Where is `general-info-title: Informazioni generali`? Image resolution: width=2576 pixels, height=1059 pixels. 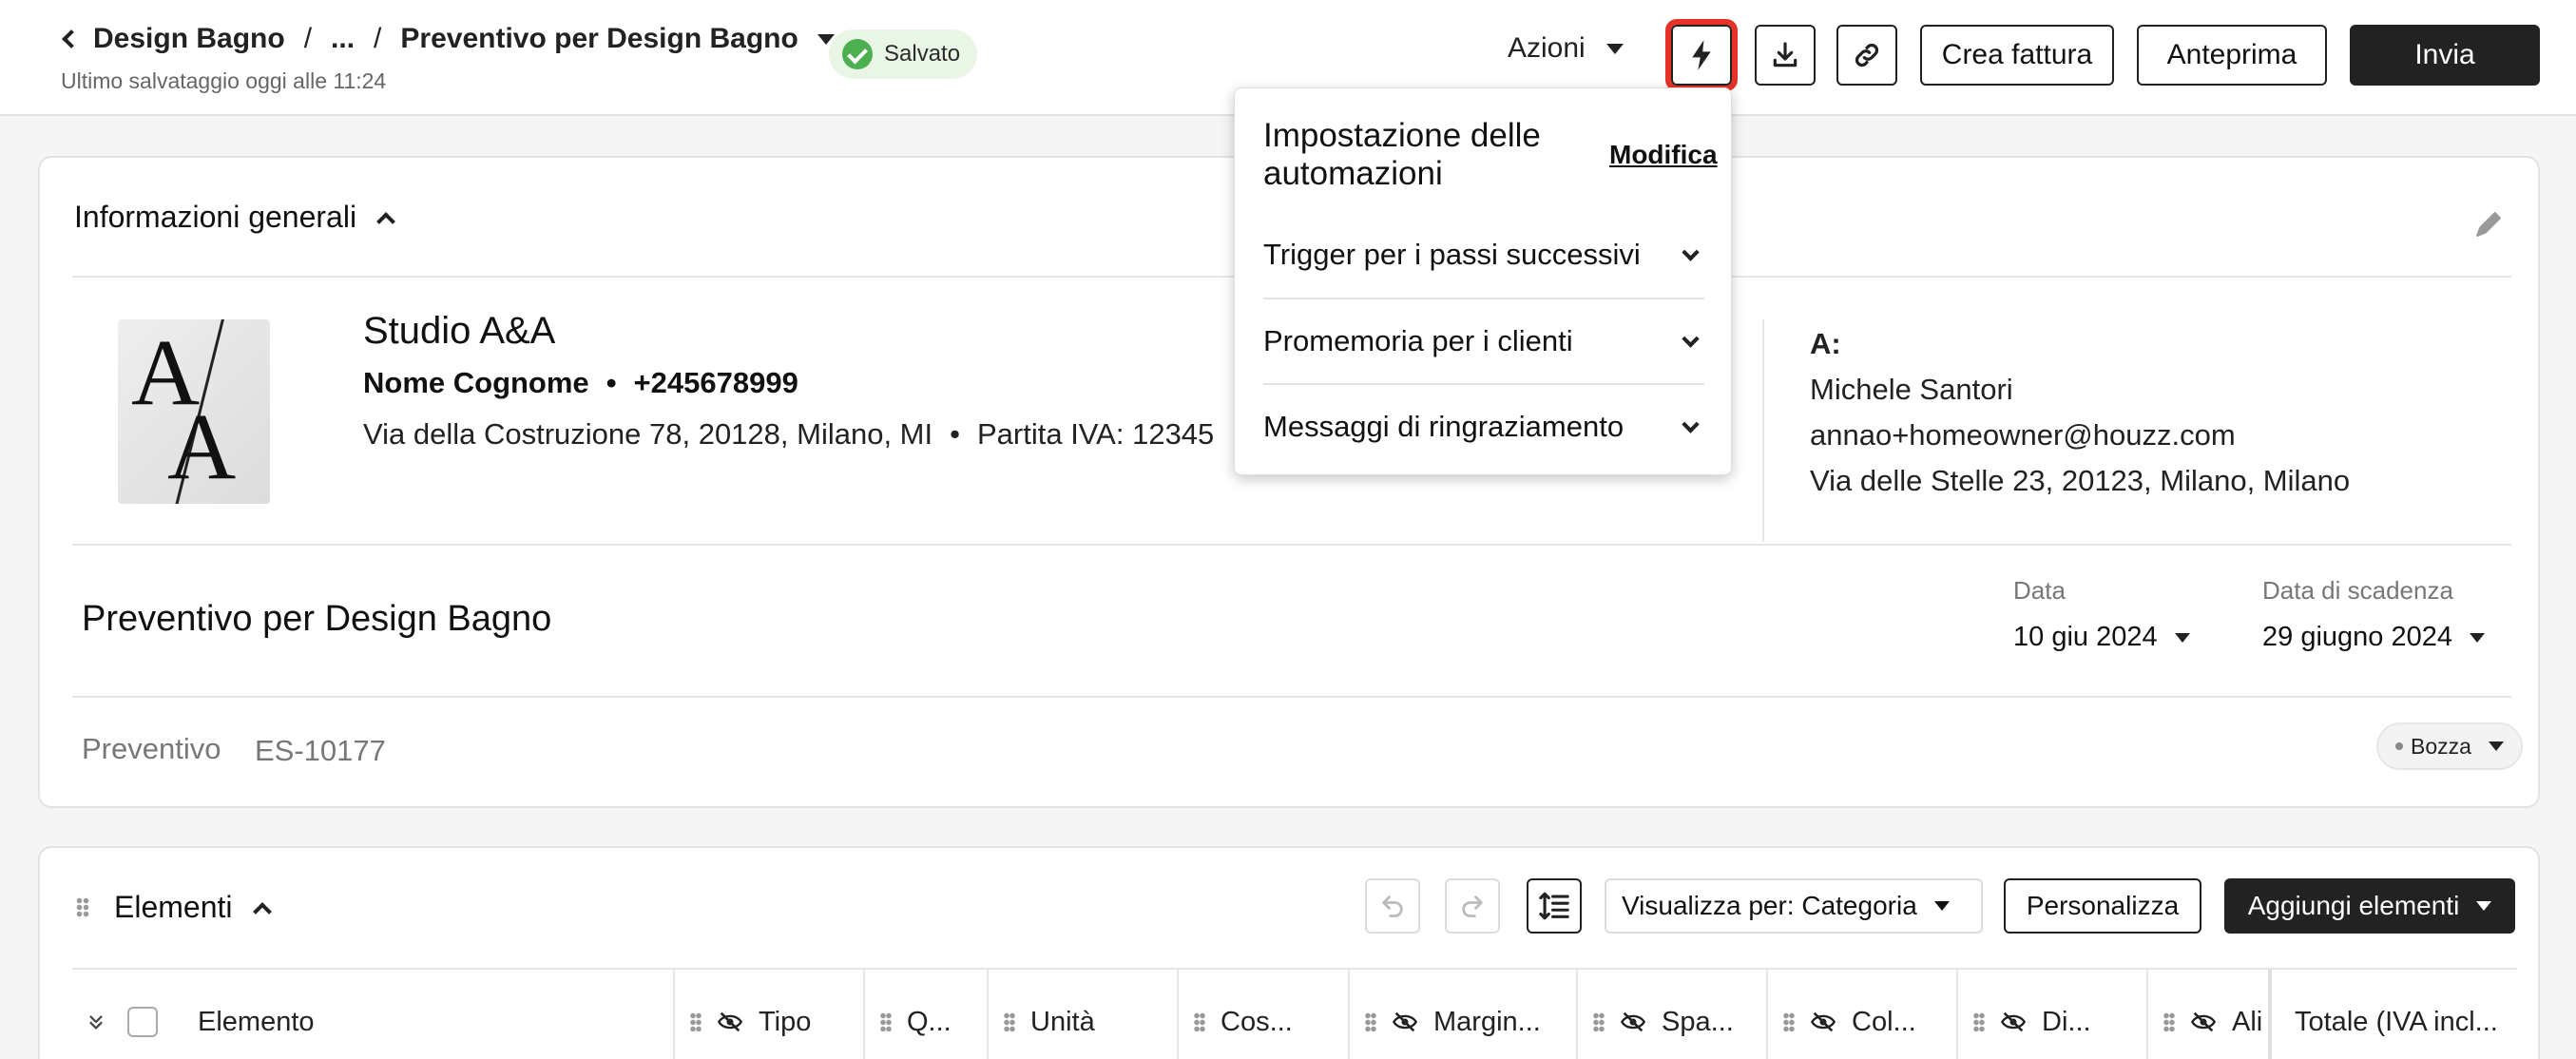 general-info-title: Informazioni generali is located at coordinates (216, 217).